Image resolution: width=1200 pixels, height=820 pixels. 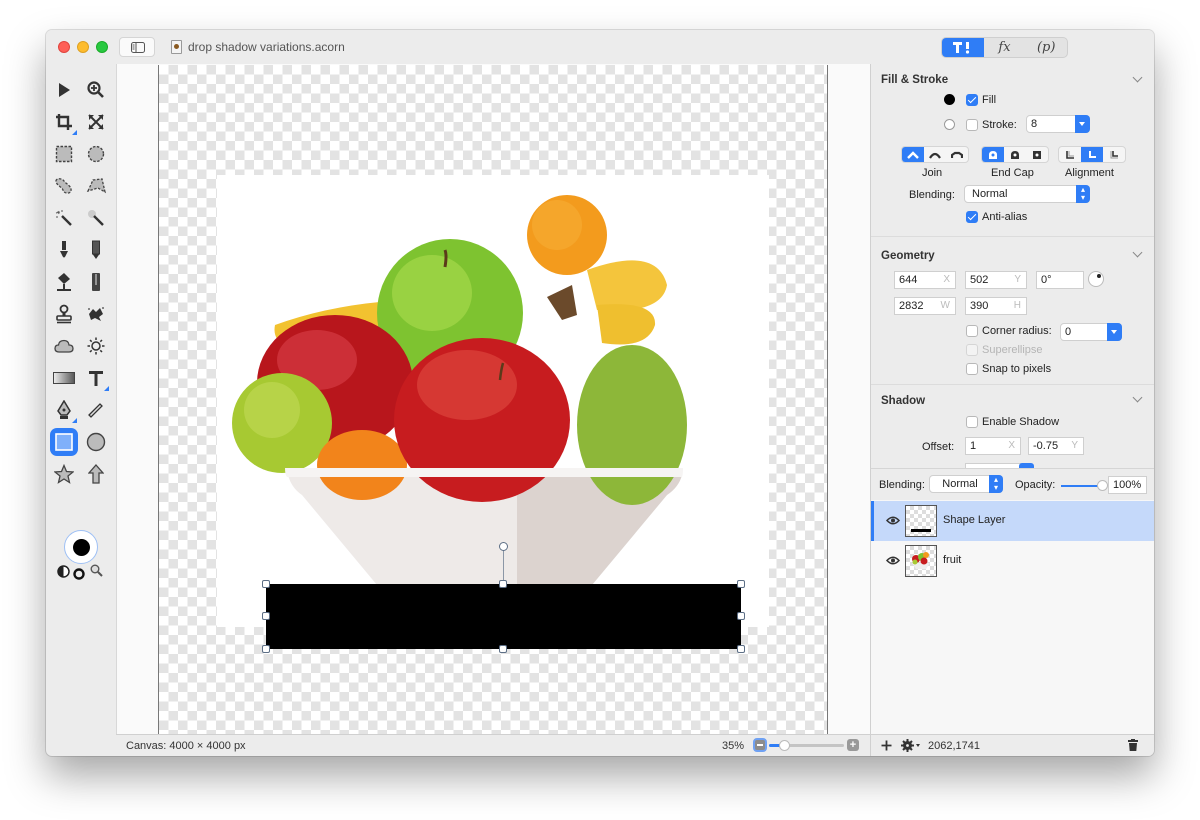 I want to click on color-picker-icon, so click(x=96, y=570).